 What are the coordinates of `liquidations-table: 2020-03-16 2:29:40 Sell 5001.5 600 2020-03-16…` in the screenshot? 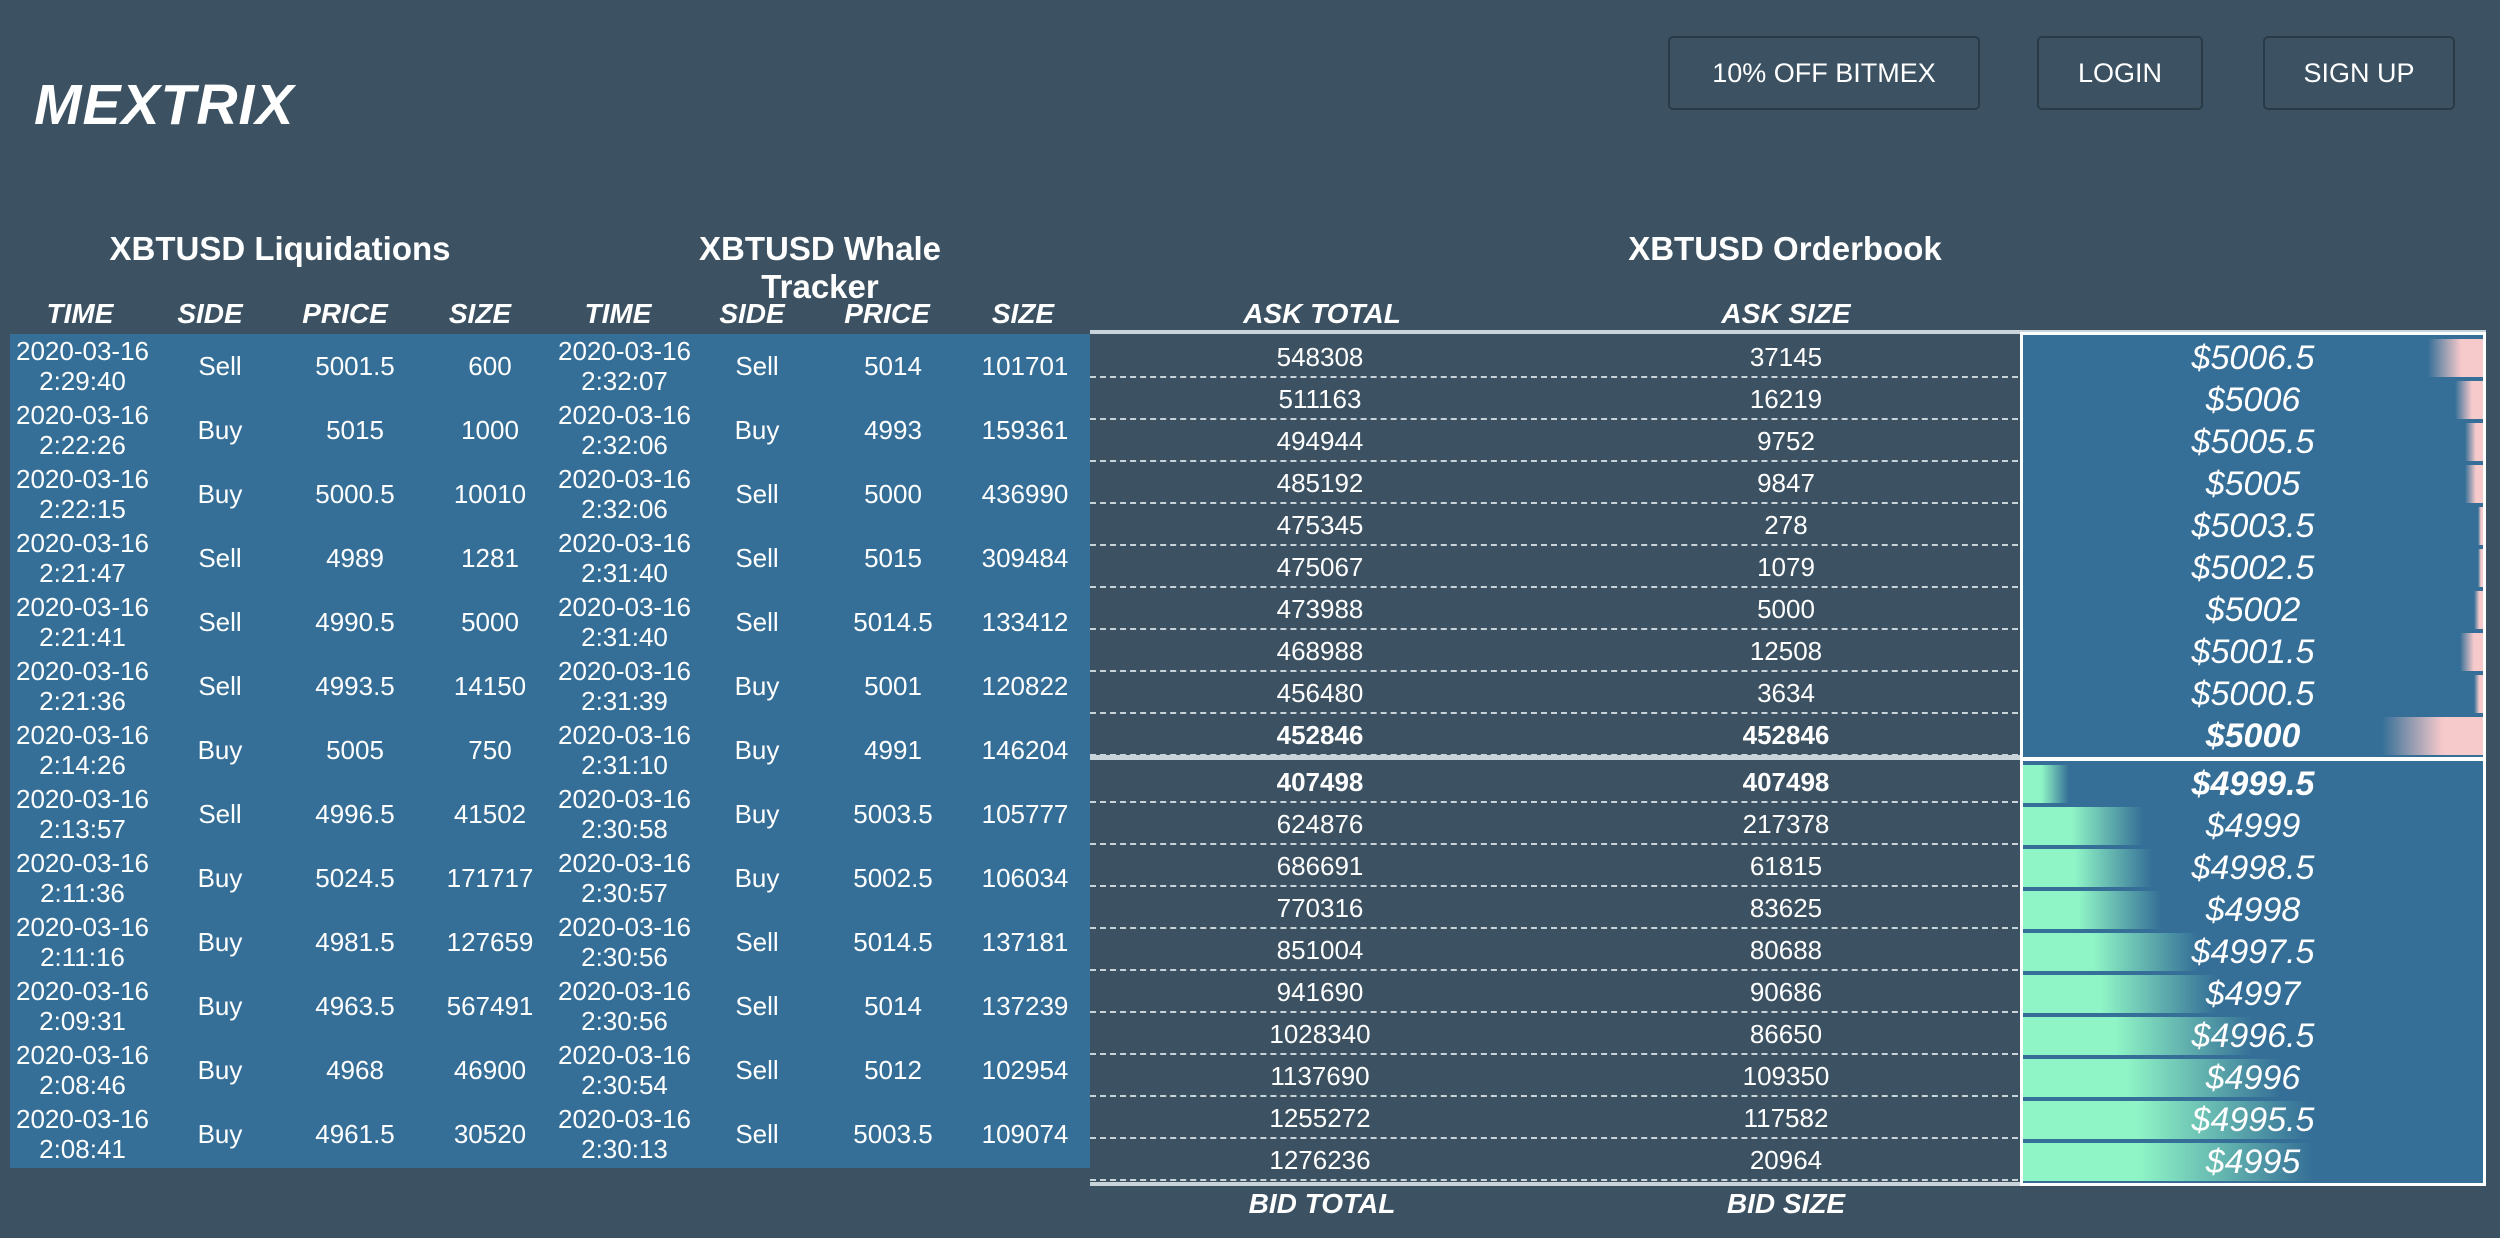 It's located at (281, 751).